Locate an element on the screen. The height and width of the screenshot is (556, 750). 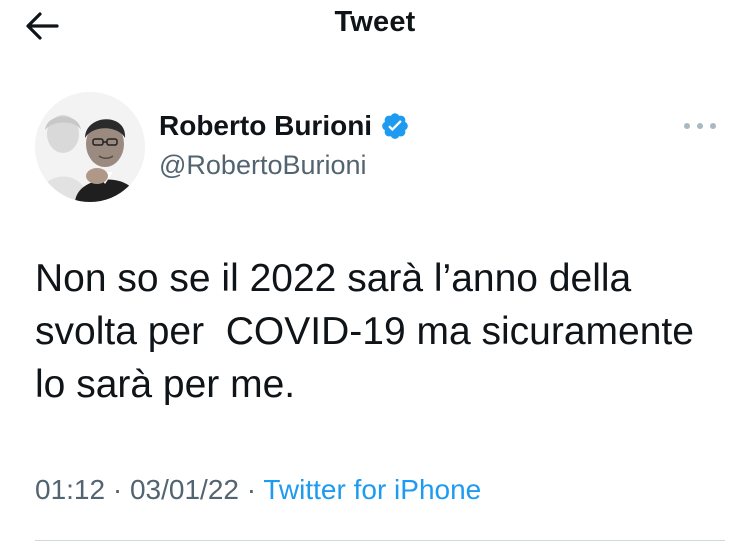
more-options-button is located at coordinates (700, 126).